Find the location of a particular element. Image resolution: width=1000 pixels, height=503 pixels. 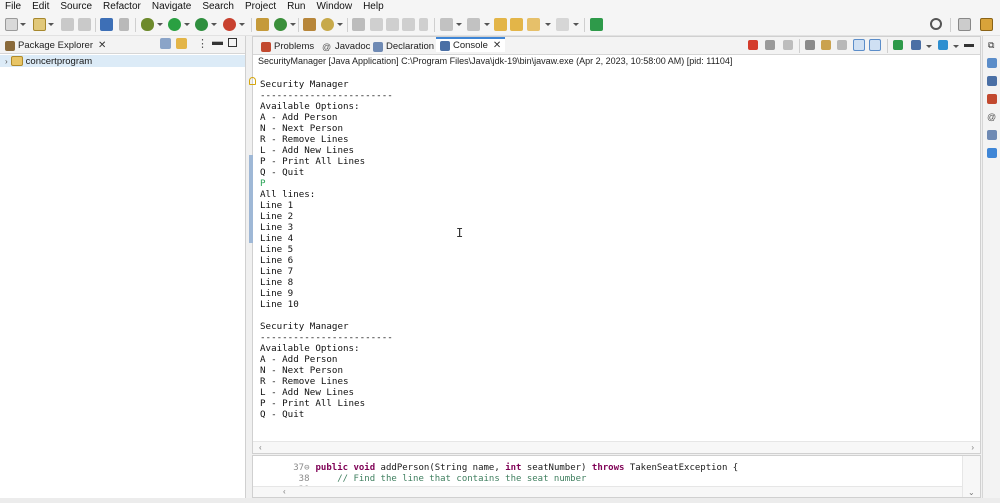

menu-source: Source is located at coordinates (76, 7).